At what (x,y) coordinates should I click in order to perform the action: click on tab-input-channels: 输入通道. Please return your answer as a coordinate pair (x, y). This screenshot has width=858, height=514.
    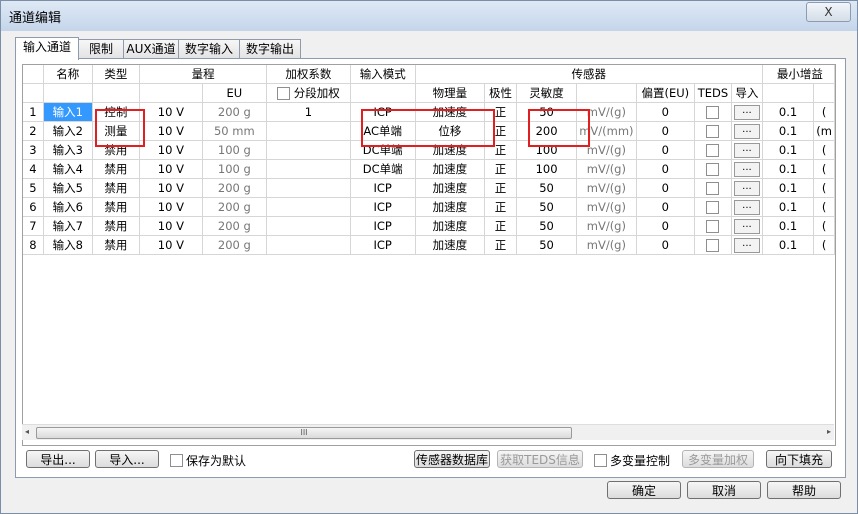
    Looking at the image, I should click on (47, 48).